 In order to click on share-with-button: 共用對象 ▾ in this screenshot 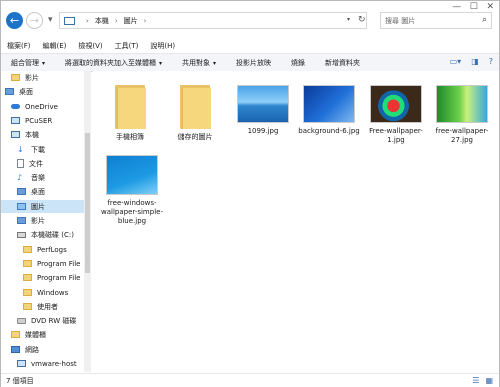, I will do `click(199, 63)`.